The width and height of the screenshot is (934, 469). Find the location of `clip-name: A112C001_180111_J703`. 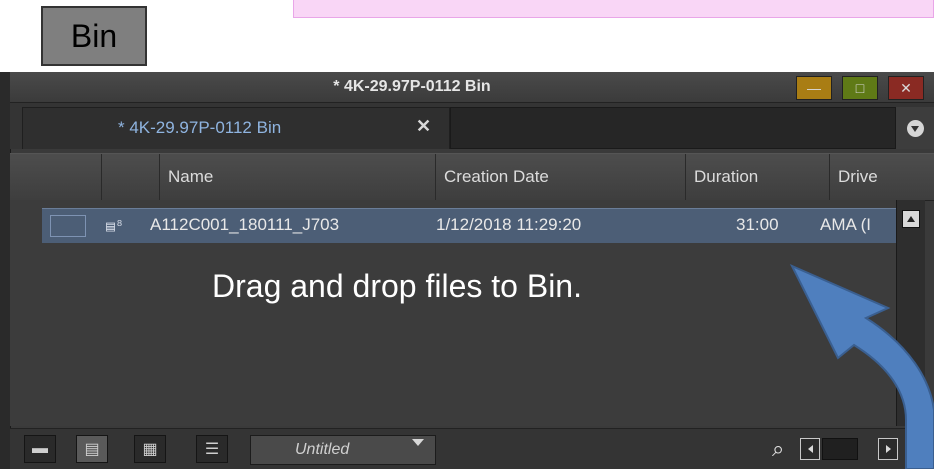

clip-name: A112C001_180111_J703 is located at coordinates (245, 224).